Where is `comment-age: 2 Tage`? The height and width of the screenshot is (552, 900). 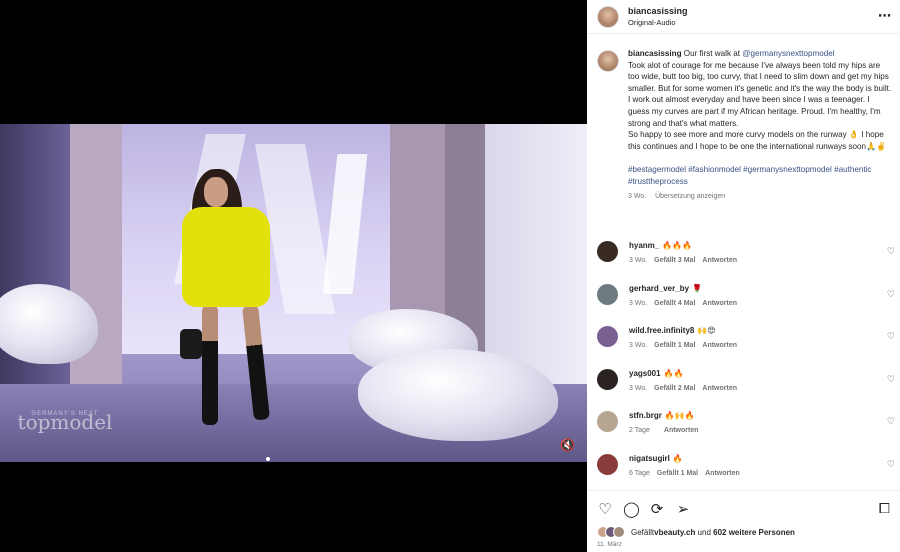 comment-age: 2 Tage is located at coordinates (639, 431).